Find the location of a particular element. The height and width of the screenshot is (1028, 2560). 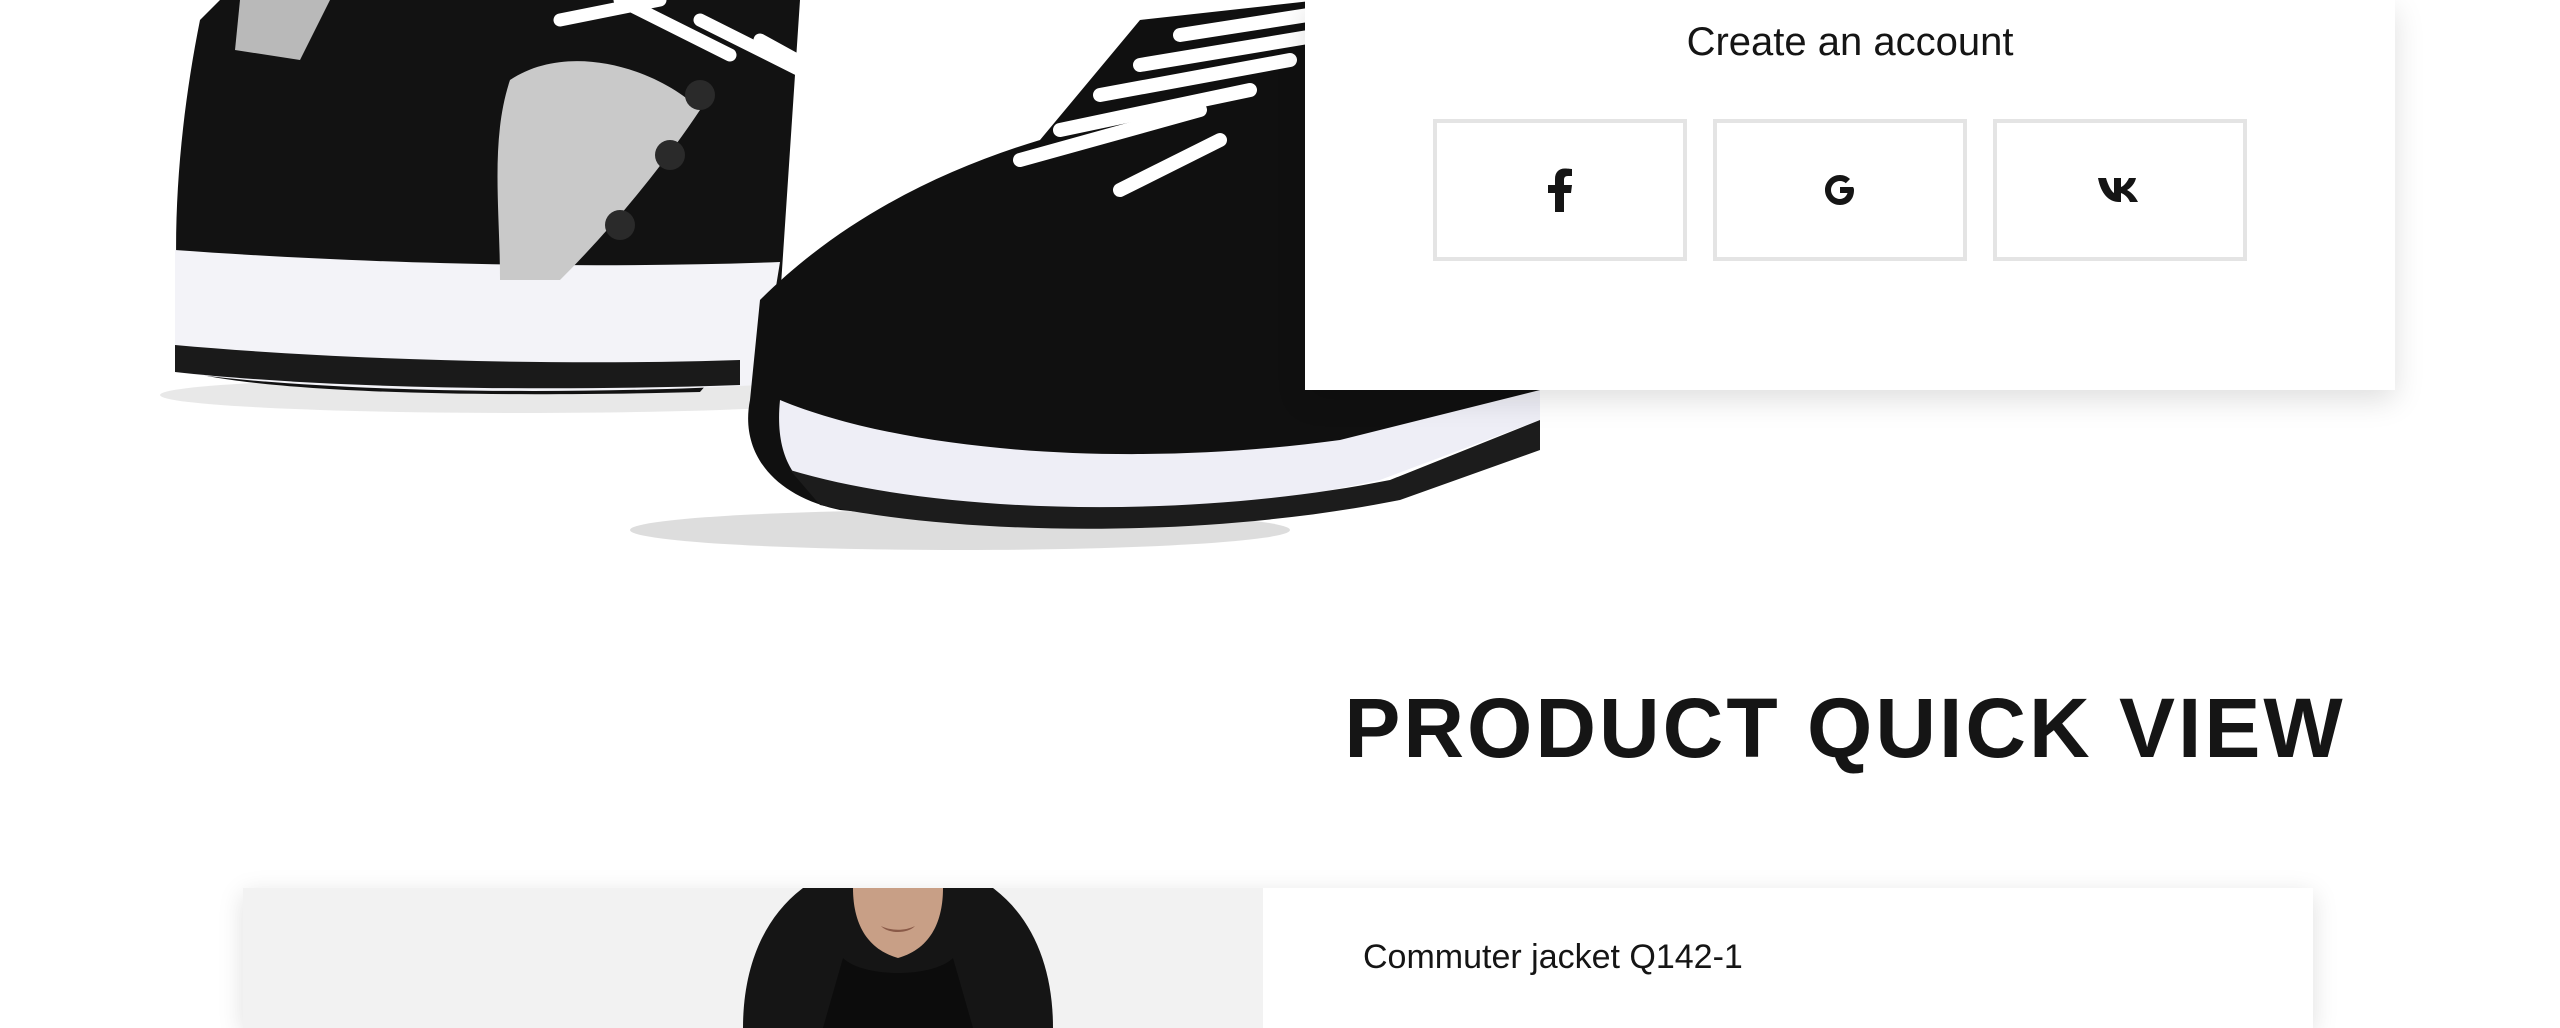

facebook-icon is located at coordinates (1560, 190).